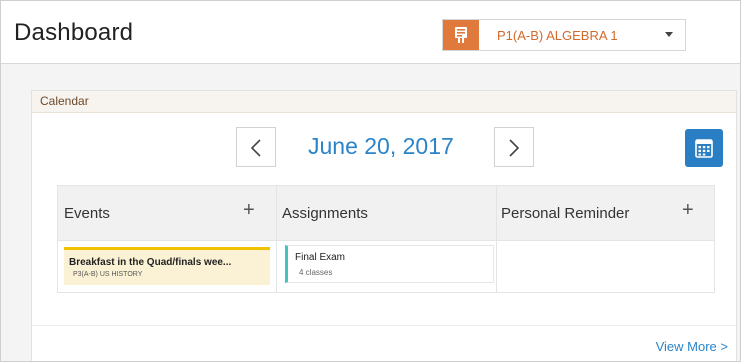 The height and width of the screenshot is (362, 741). I want to click on chevron-left-icon, so click(255, 148).